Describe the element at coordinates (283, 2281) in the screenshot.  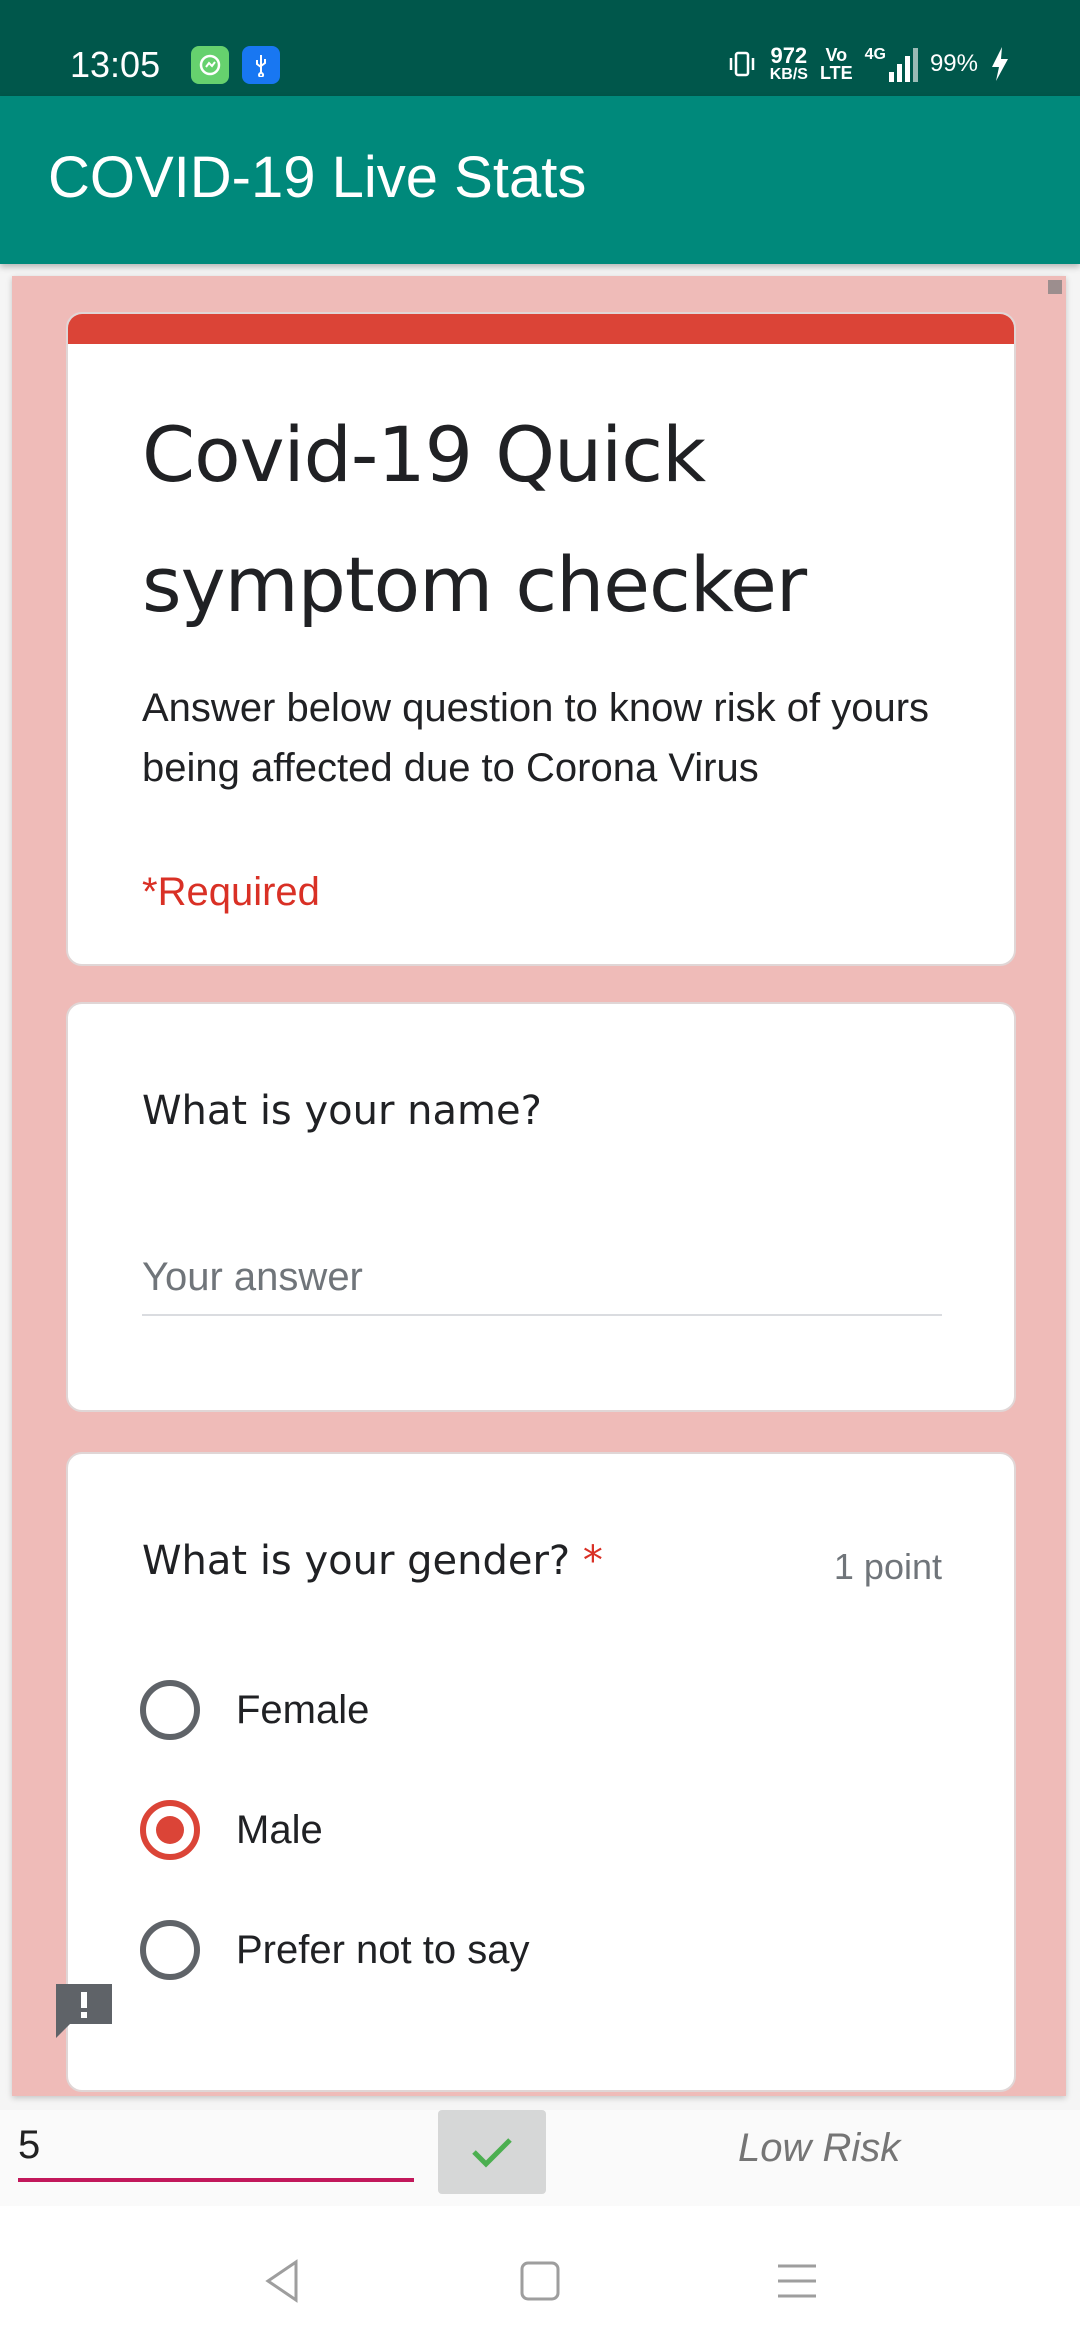
I see `back-icon` at that location.